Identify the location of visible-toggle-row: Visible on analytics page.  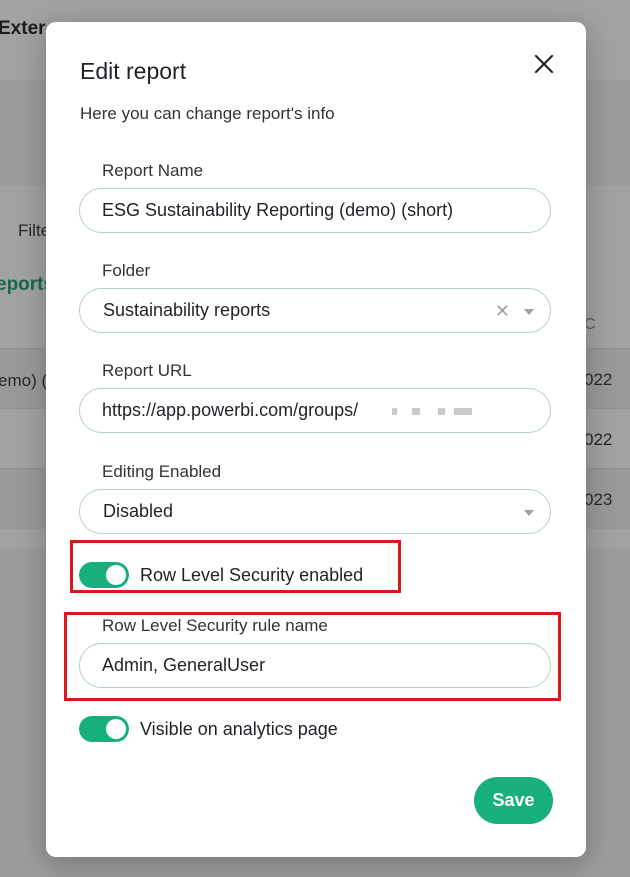
(208, 729).